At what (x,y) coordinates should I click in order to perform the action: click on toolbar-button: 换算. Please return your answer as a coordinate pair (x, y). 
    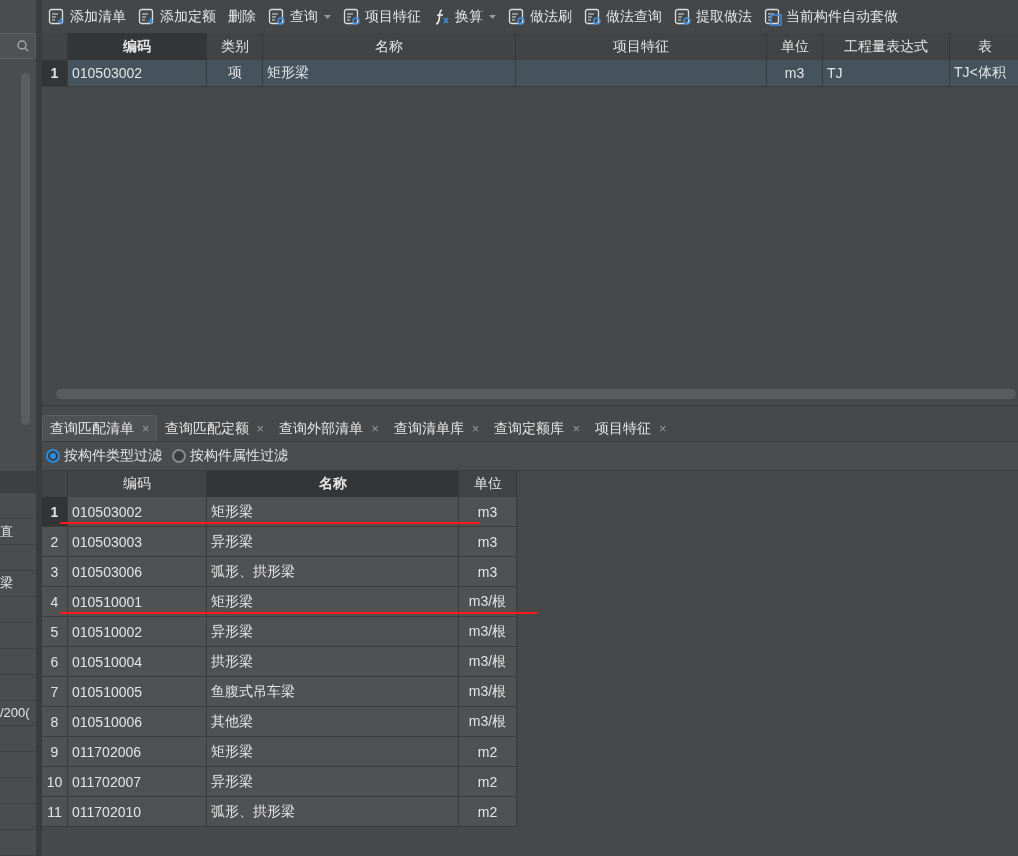
    Looking at the image, I should click on (464, 16).